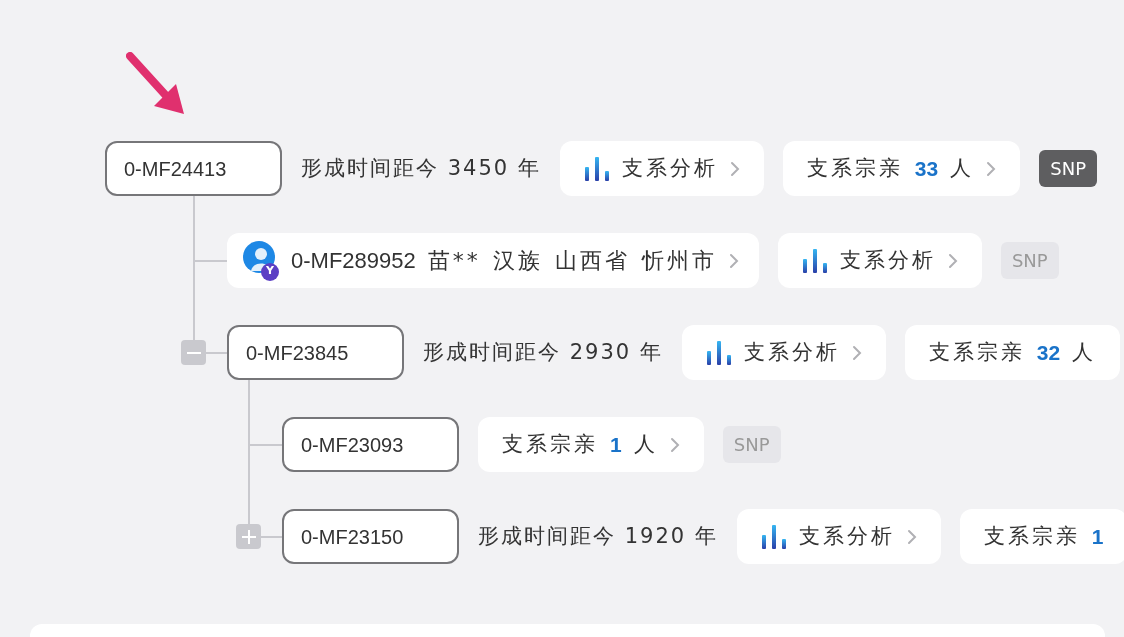 Image resolution: width=1124 pixels, height=637 pixels. Describe the element at coordinates (591, 444) in the screenshot. I see `clan-relatives-button: 支系宗亲 1 人` at that location.